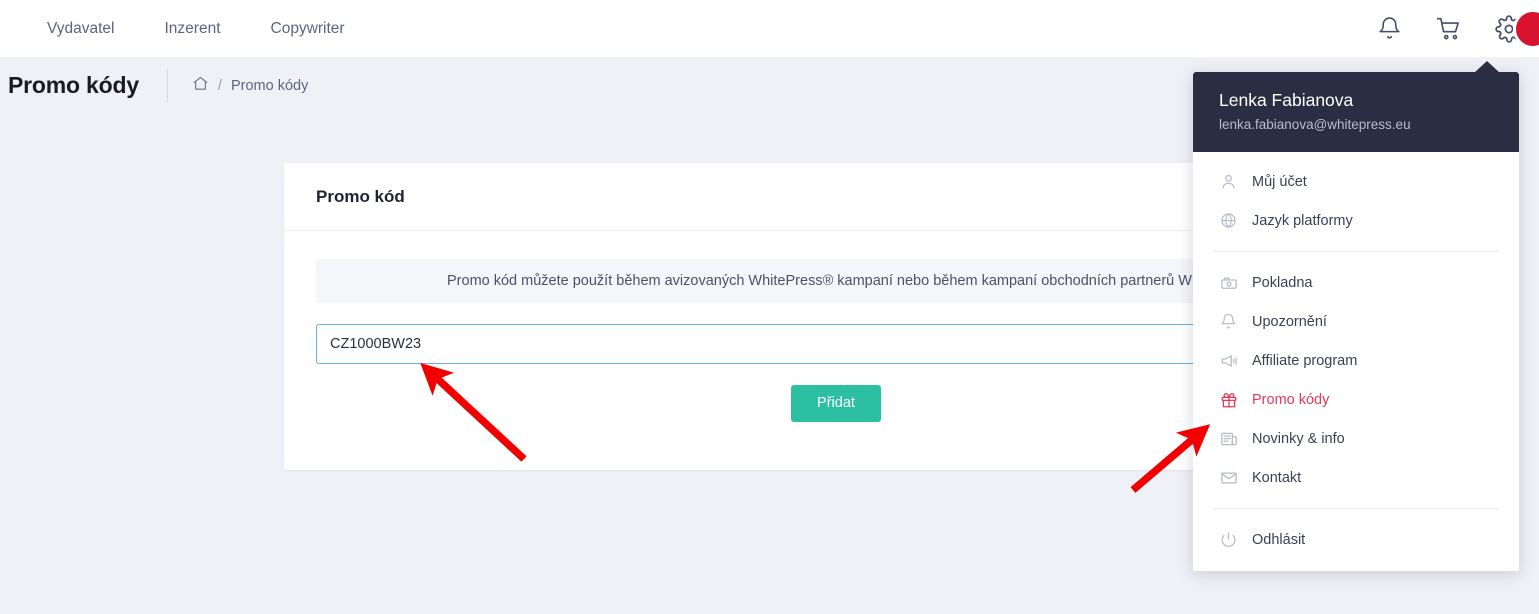 The height and width of the screenshot is (614, 1539). Describe the element at coordinates (1315, 124) in the screenshot. I see `dropdown-user-email: lenka.fabianova@whitepress.eu` at that location.